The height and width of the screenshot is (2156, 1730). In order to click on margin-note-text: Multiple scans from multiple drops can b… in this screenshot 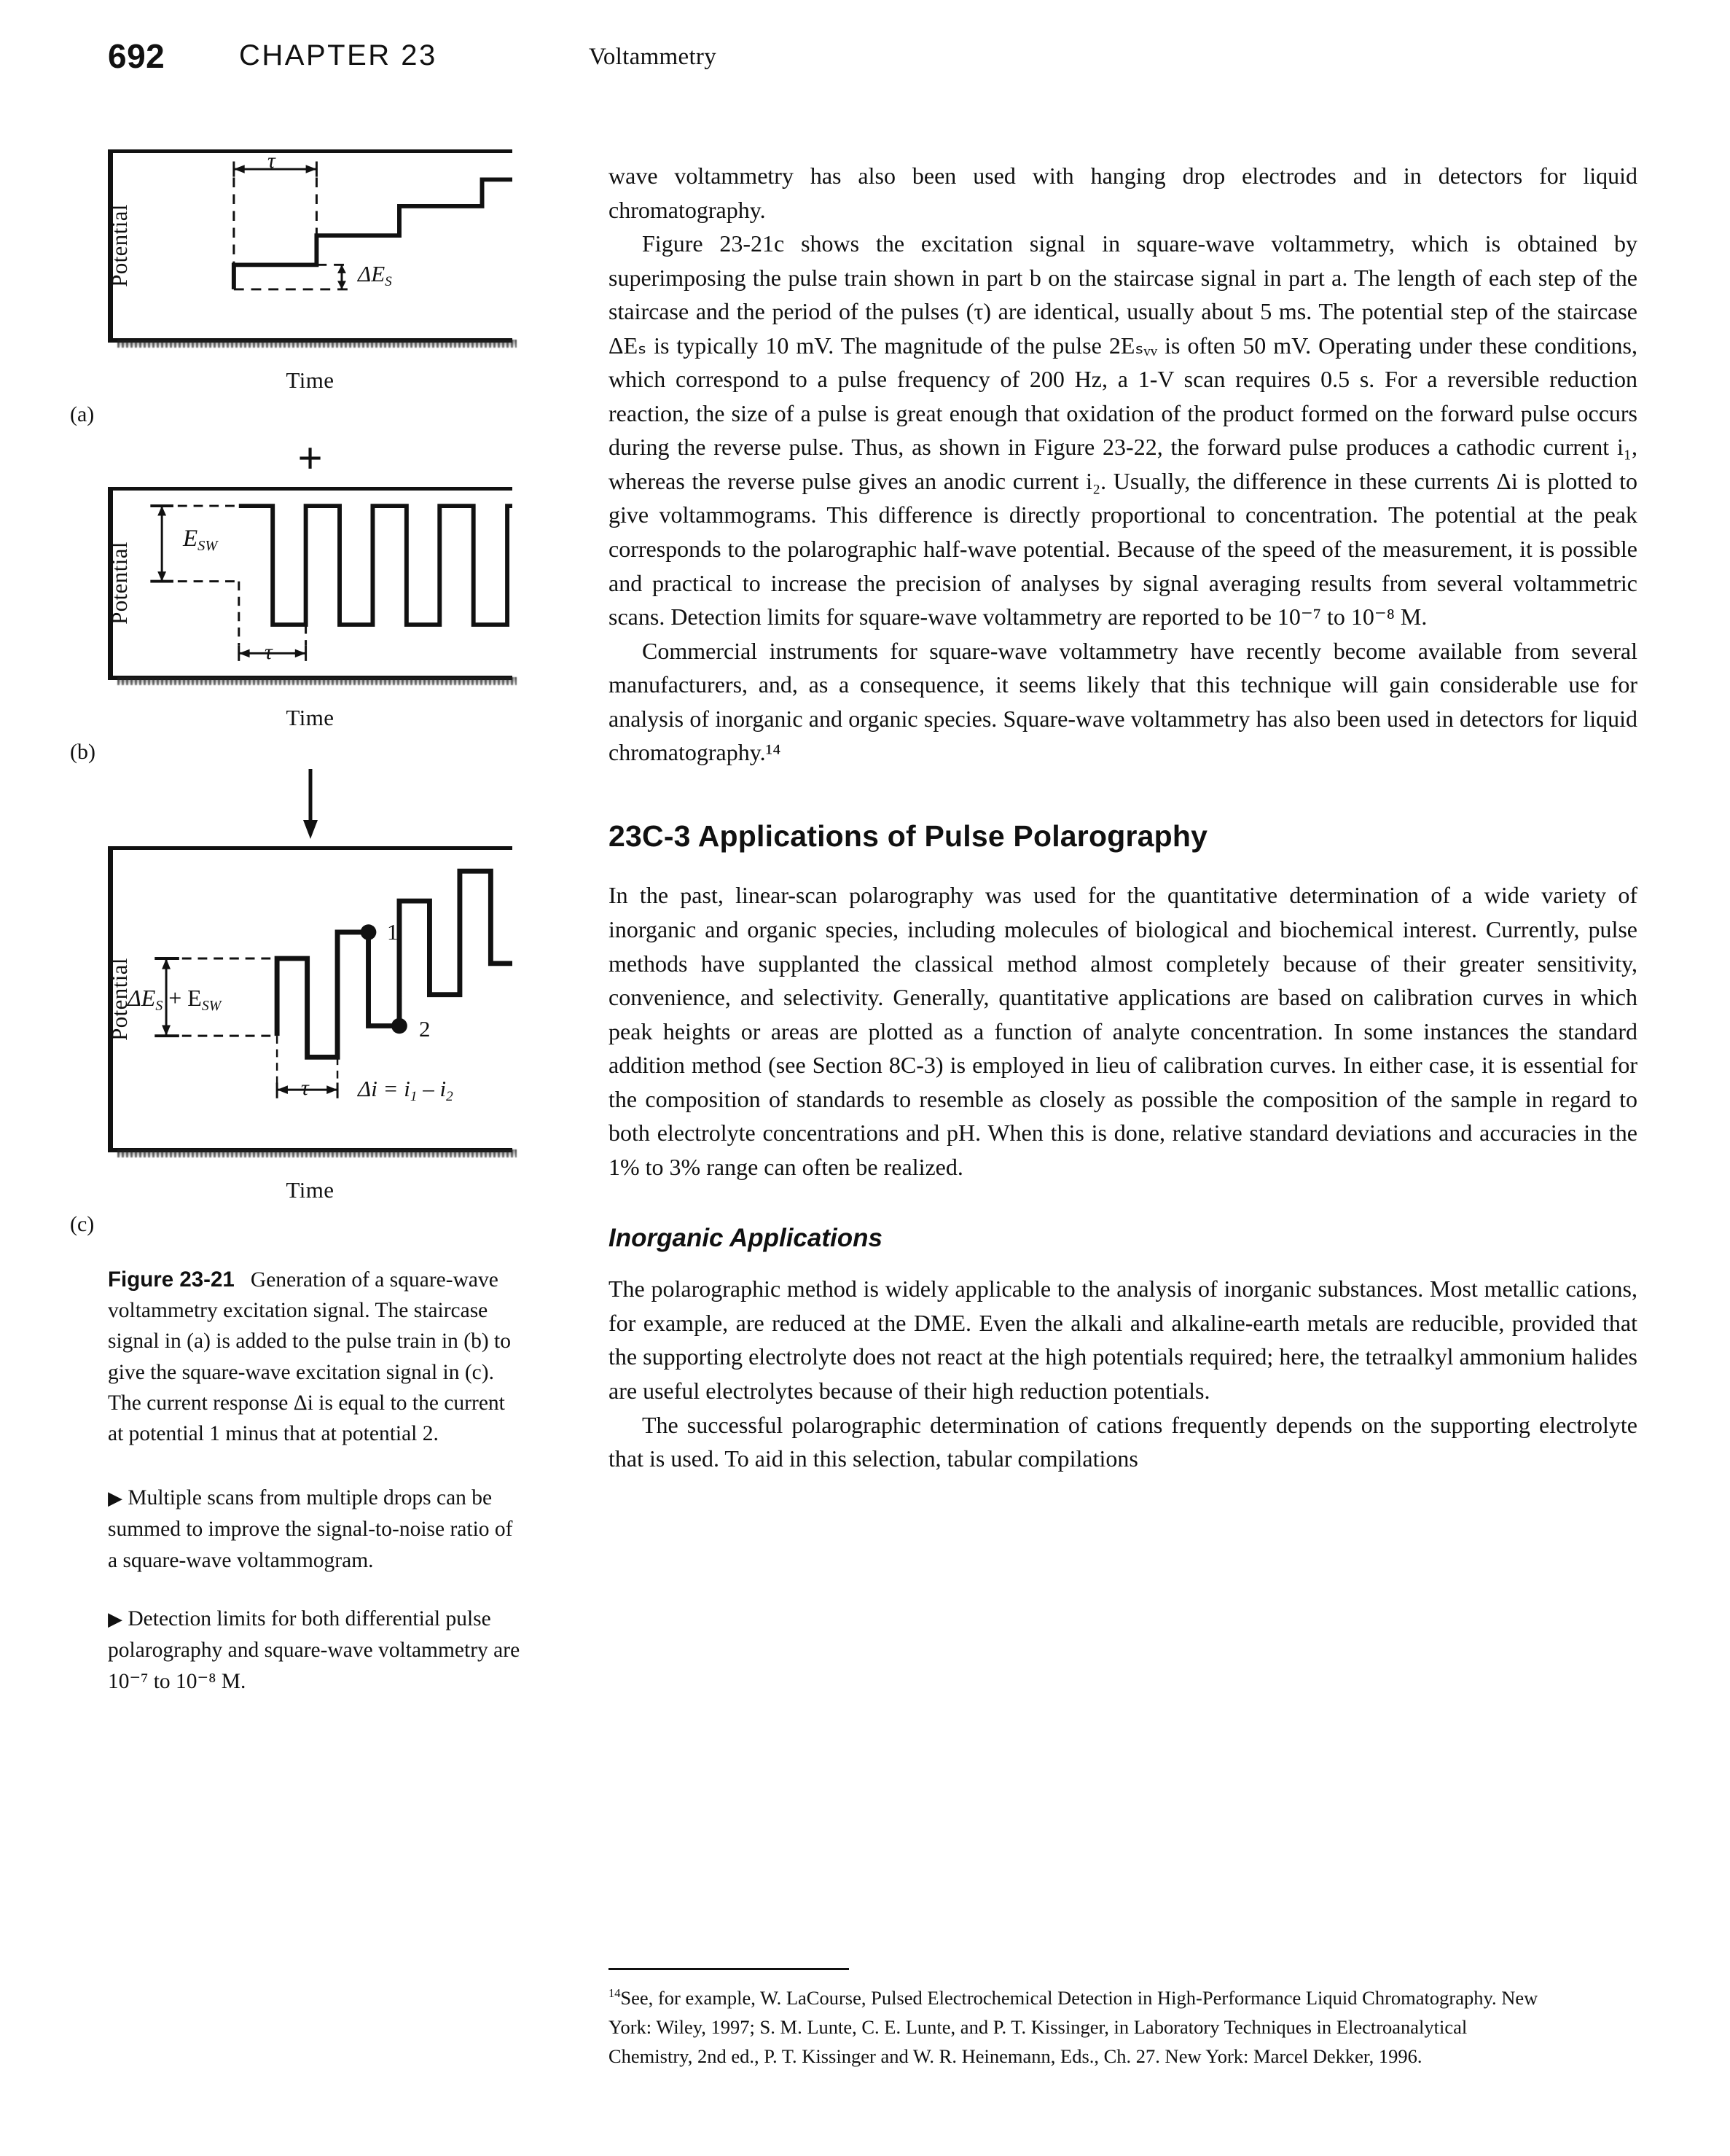, I will do `click(310, 1529)`.